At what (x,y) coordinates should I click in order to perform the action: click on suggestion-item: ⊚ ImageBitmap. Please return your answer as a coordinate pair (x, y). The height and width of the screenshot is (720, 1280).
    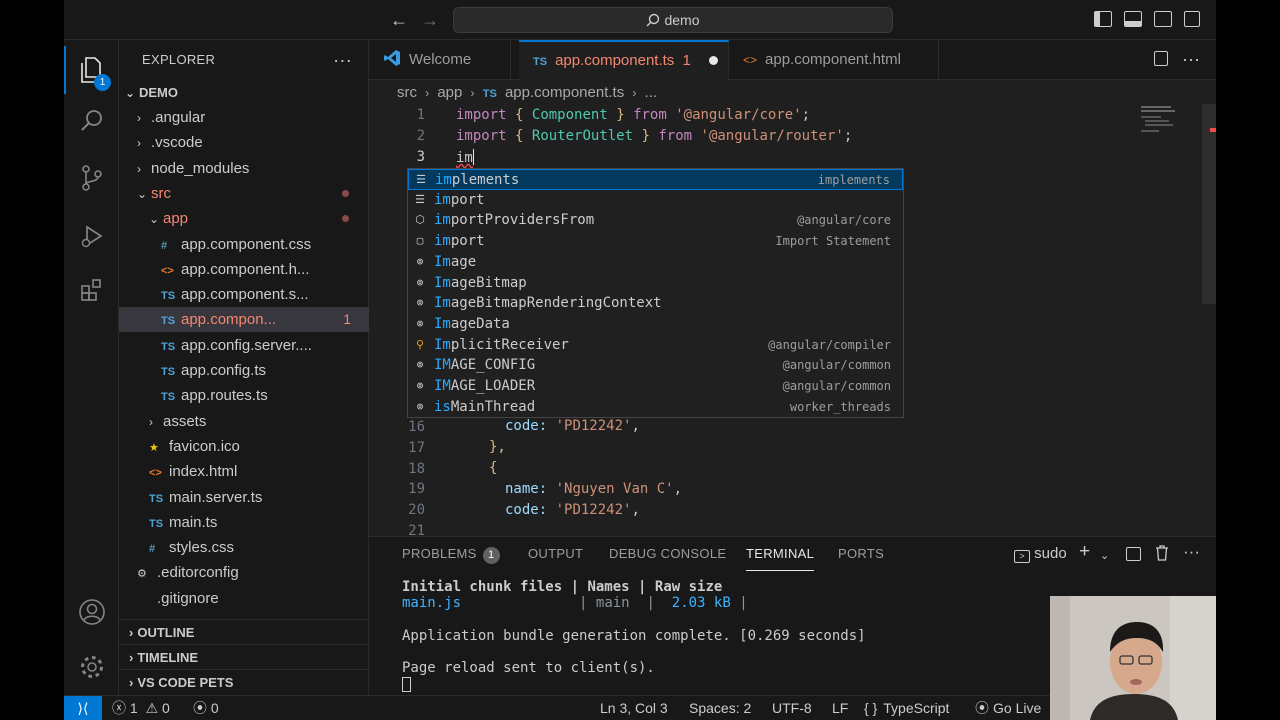
    Looking at the image, I should click on (655, 283).